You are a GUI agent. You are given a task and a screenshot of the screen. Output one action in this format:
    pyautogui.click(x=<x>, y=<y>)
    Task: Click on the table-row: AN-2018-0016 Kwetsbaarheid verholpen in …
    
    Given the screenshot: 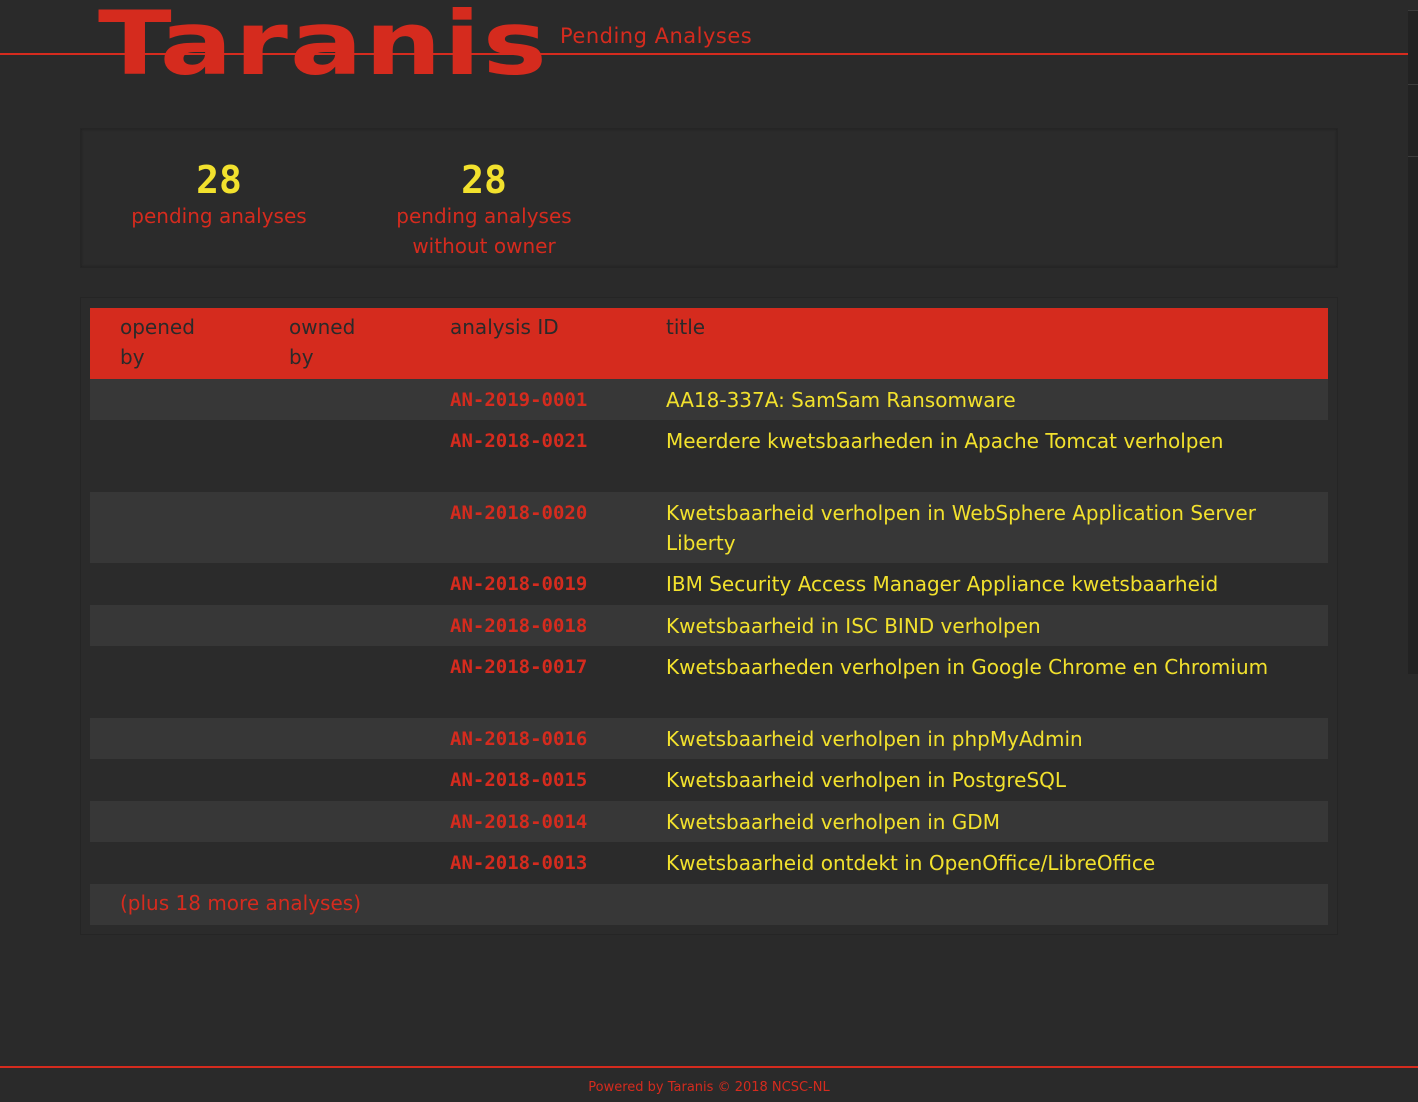 What is the action you would take?
    pyautogui.click(x=709, y=738)
    